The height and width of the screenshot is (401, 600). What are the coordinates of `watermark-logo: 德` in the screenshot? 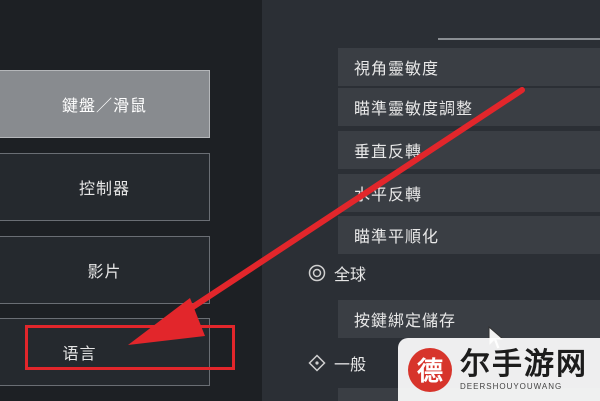 It's located at (430, 369).